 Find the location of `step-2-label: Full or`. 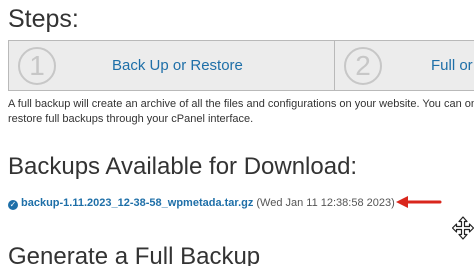

step-2-label: Full or is located at coordinates (452, 66).